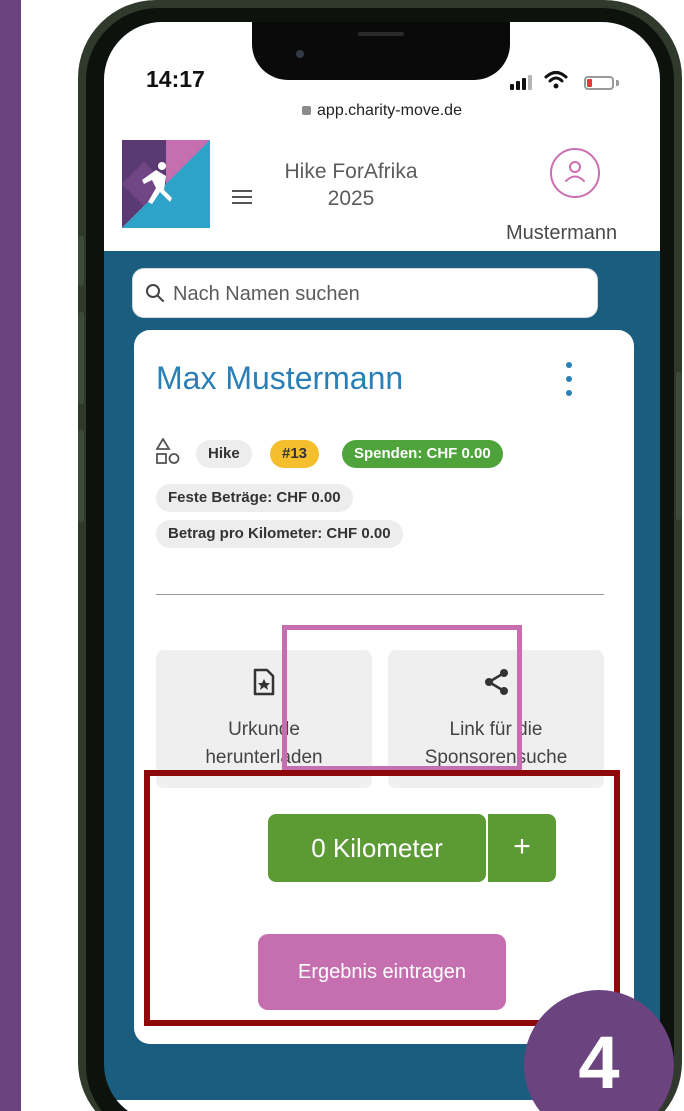  What do you see at coordinates (422, 454) in the screenshot?
I see `donations-chip: Spenden: CHF 0.00` at bounding box center [422, 454].